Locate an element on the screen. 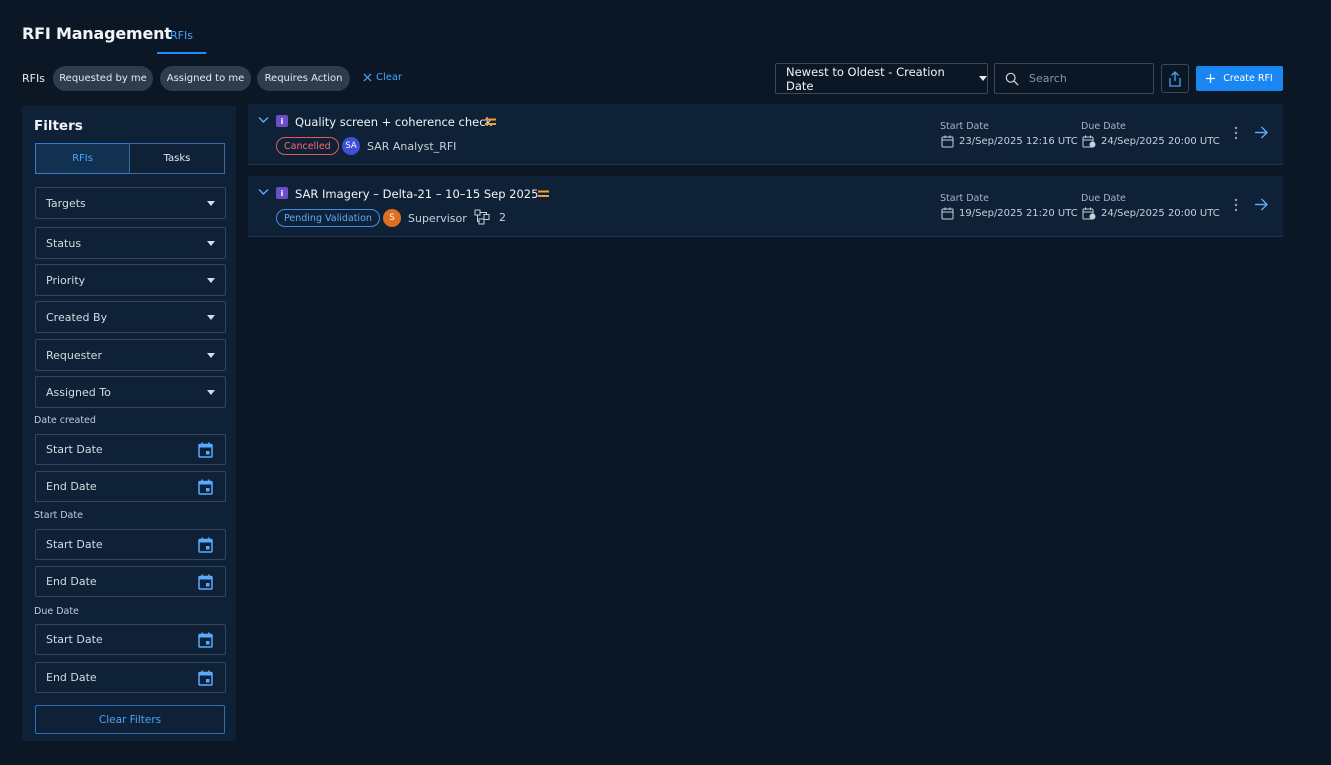 This screenshot has width=1331, height=765. quick-filters-label: RFIs is located at coordinates (33, 78).